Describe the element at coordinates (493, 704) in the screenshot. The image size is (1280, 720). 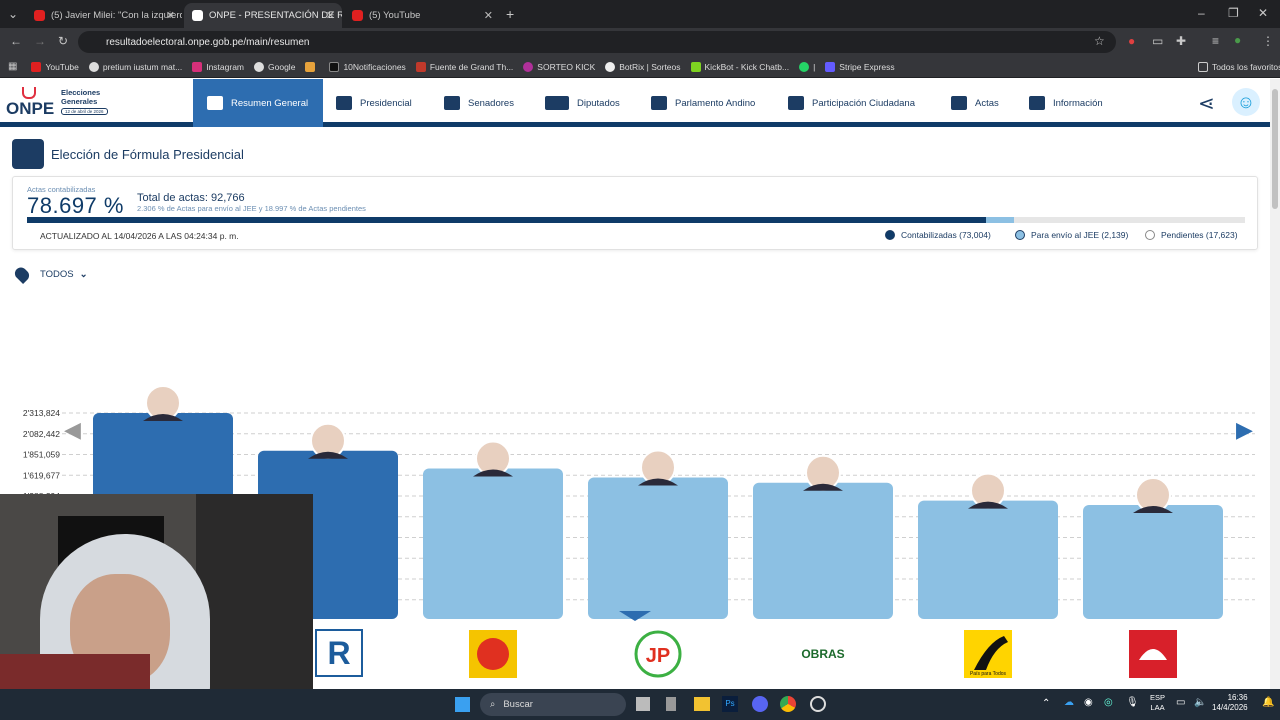
I see `search-icon: ⌕` at that location.